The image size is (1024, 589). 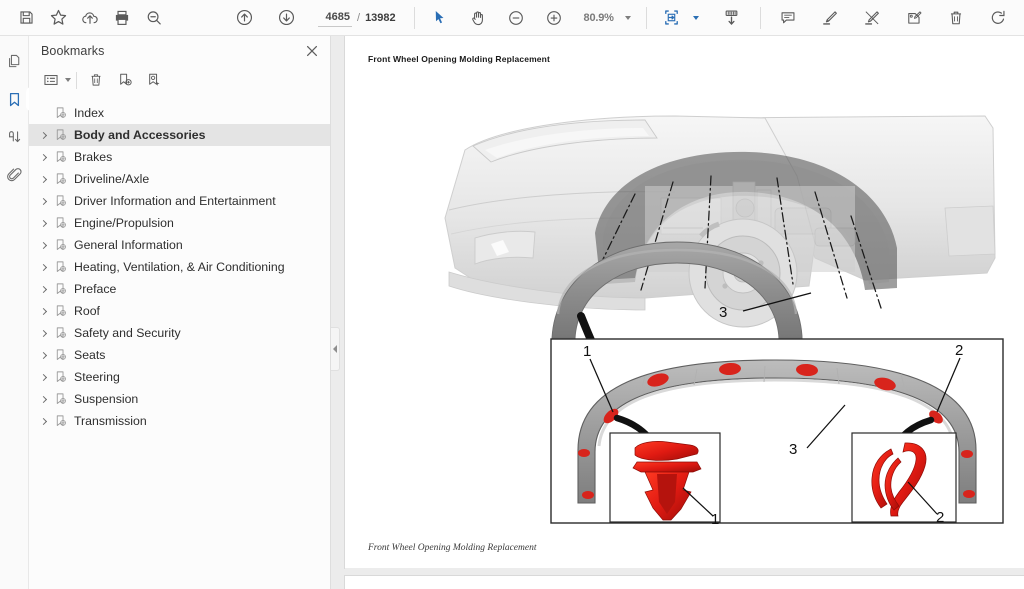 I want to click on scroll-mode-button, so click(x=732, y=18).